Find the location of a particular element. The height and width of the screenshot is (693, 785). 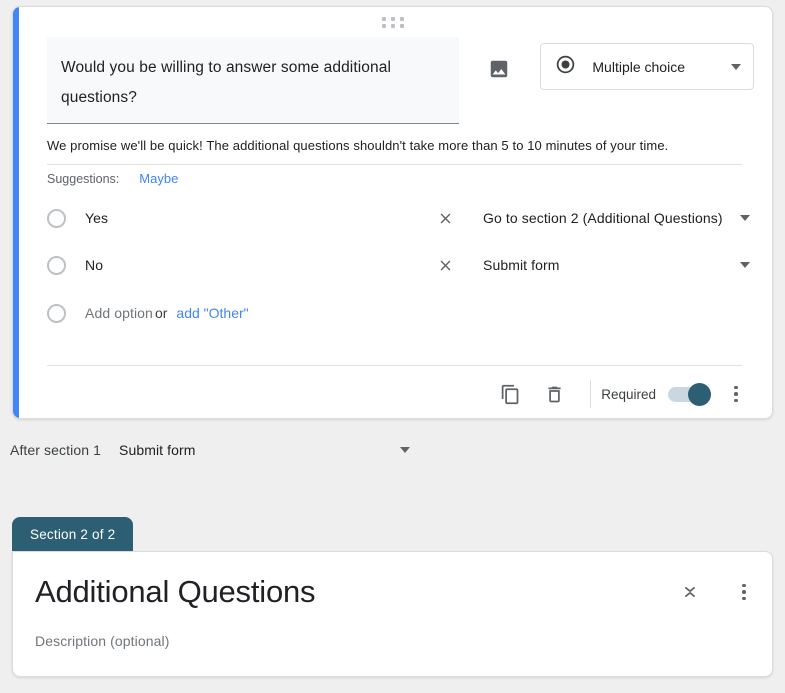

divider is located at coordinates (394, 164).